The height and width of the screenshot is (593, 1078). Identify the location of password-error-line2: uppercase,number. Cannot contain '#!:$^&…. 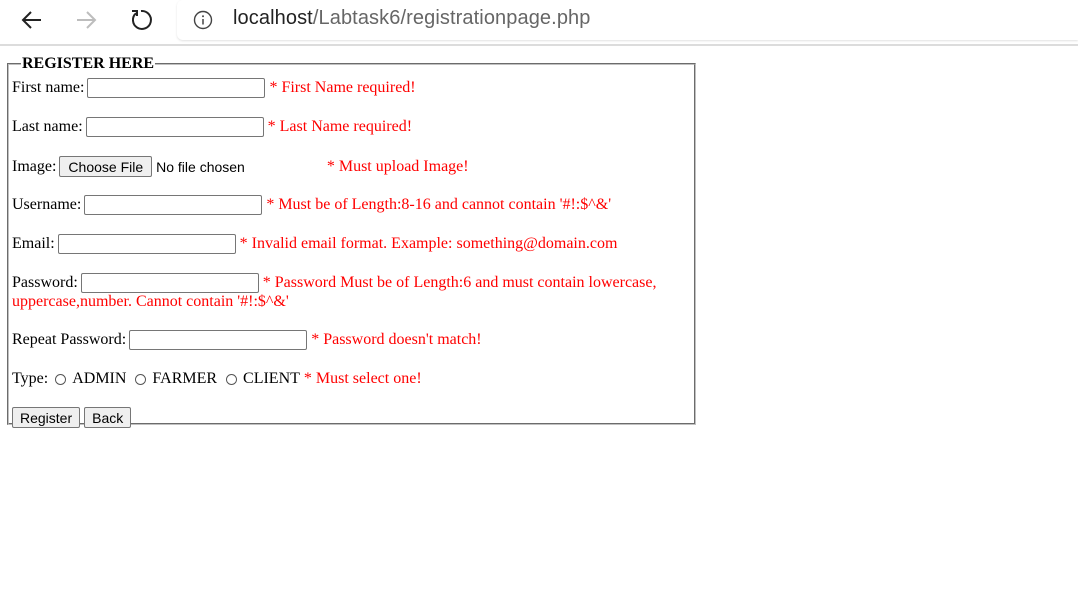
(150, 301).